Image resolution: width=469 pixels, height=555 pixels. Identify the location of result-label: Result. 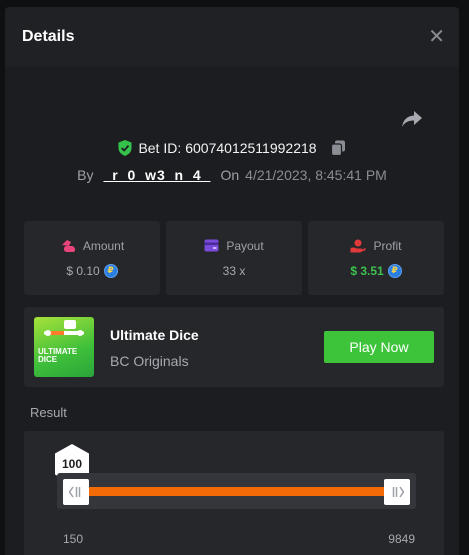
(48, 412).